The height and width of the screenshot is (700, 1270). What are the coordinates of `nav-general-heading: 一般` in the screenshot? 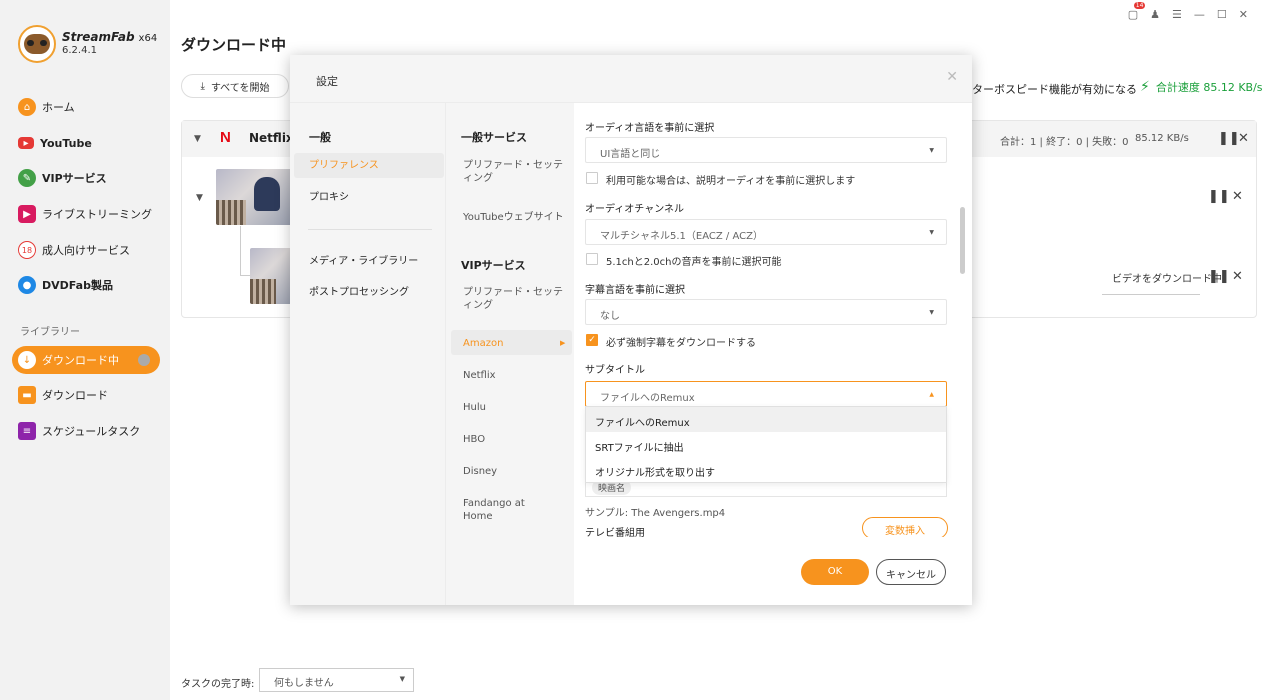 It's located at (320, 137).